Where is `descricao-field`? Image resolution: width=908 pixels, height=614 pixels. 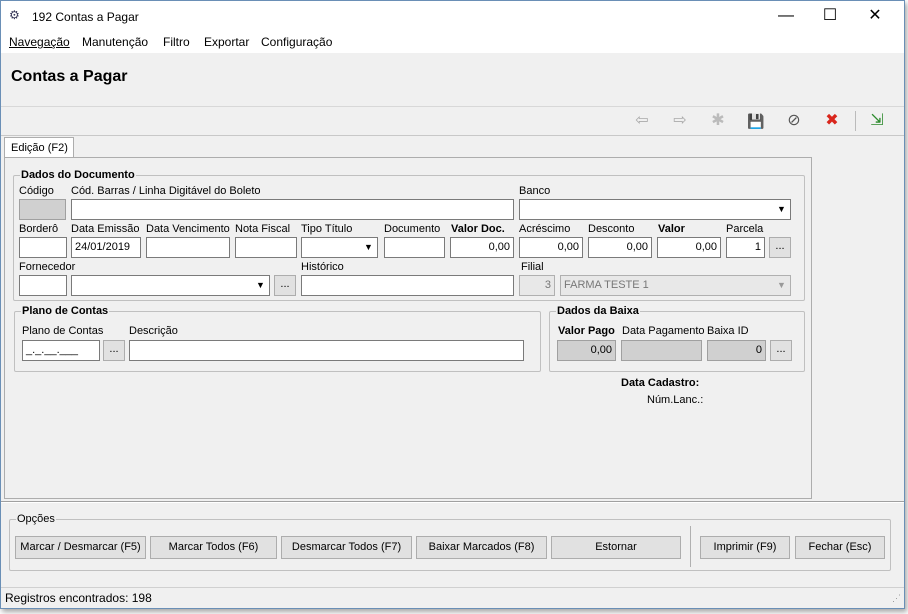
descricao-field is located at coordinates (326, 350).